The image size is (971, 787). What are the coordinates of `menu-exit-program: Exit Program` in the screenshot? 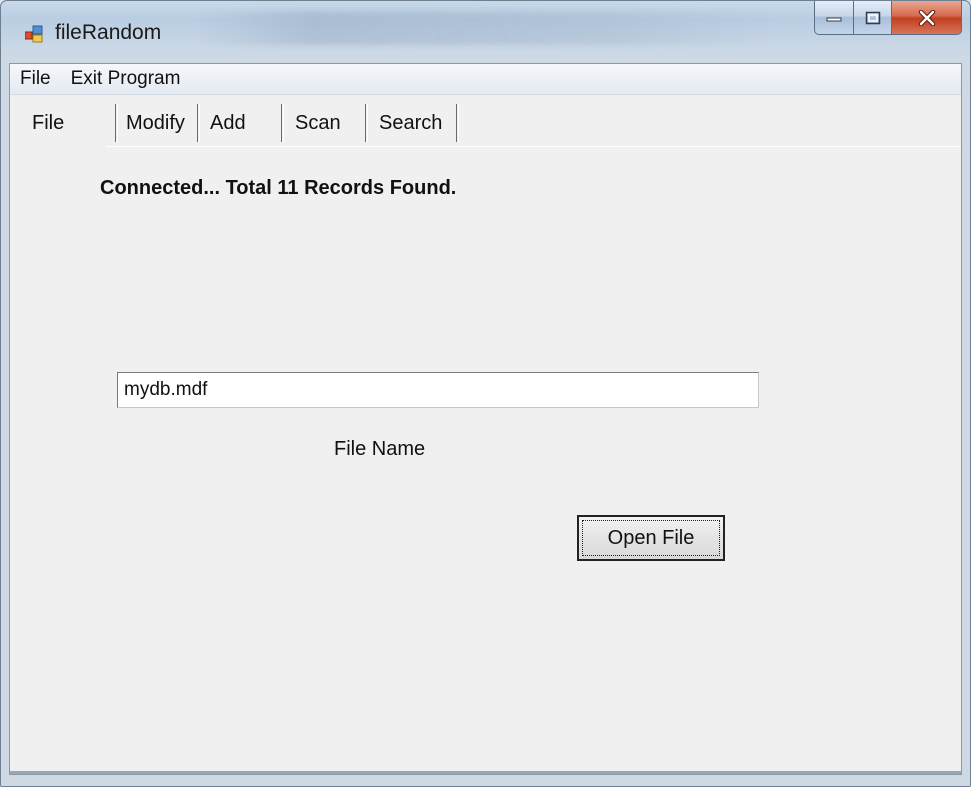 It's located at (126, 79).